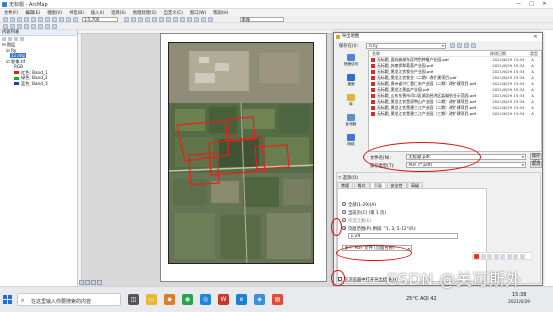 This screenshot has width=553, height=312. Describe the element at coordinates (126, 19) in the screenshot. I see `editor-icon` at that location.